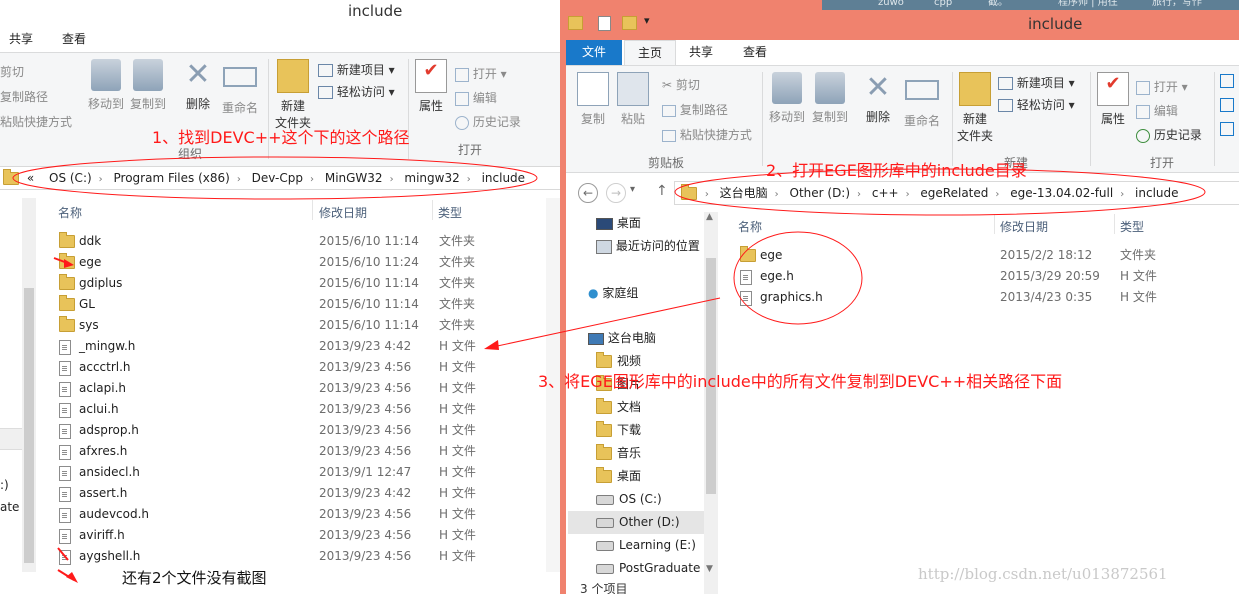  Describe the element at coordinates (281, 137) in the screenshot. I see `annotation-step1: 1、找到DEVC++这个下的这个路径` at that location.